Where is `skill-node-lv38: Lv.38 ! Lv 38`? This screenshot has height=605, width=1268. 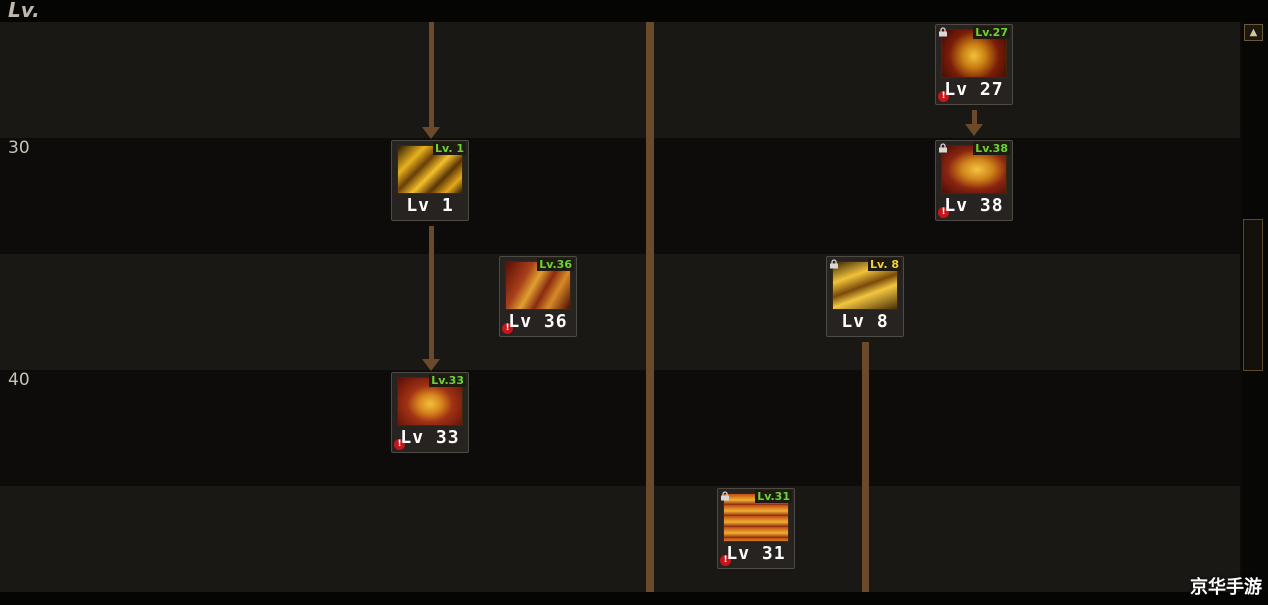
skill-node-lv38: Lv.38 ! Lv 38 is located at coordinates (974, 180).